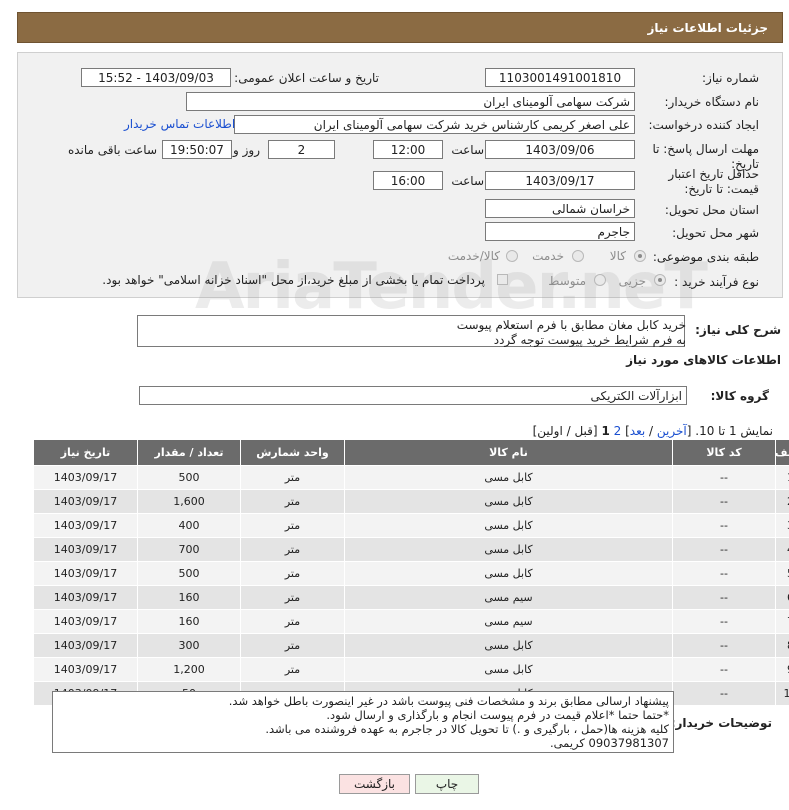  I want to click on need-number-label: شماره نیاز:, so click(730, 78).